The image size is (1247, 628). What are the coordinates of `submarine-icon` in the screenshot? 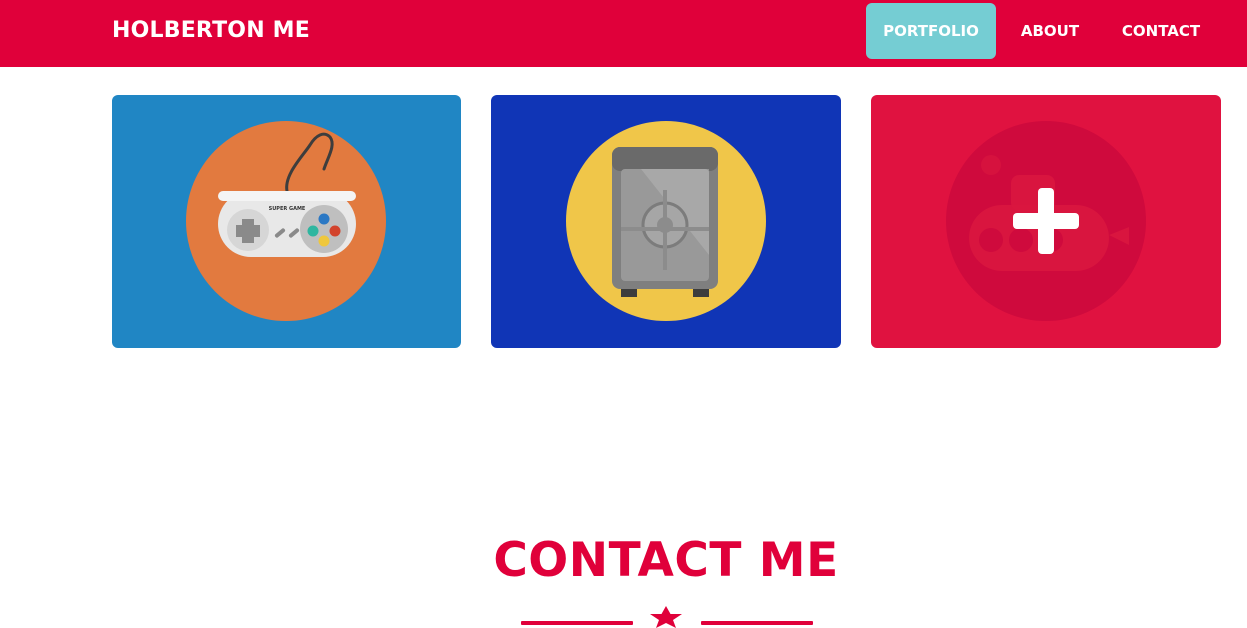 It's located at (1046, 221).